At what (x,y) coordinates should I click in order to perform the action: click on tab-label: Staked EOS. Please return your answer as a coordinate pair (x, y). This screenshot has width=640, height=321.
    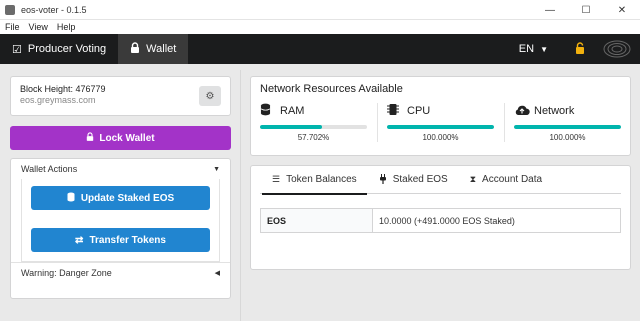
    Looking at the image, I should click on (420, 179).